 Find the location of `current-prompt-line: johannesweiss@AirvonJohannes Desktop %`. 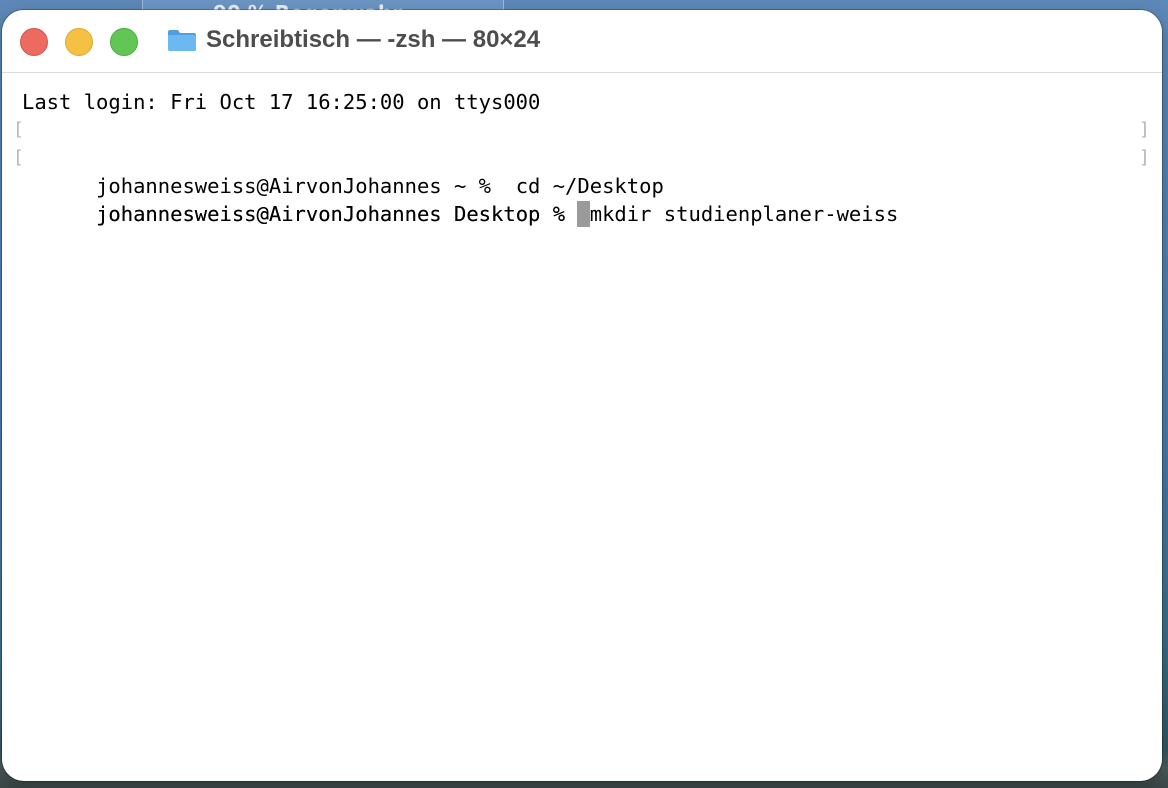

current-prompt-line: johannesweiss@AirvonJohannes Desktop % is located at coordinates (582, 199).